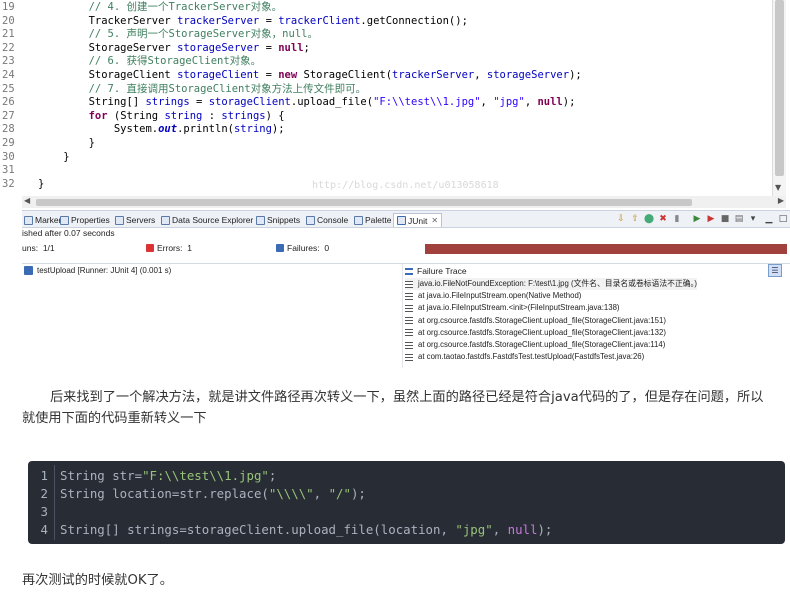 This screenshot has height=608, width=790. Describe the element at coordinates (302, 248) in the screenshot. I see `failures-counter: Failures: 0` at that location.